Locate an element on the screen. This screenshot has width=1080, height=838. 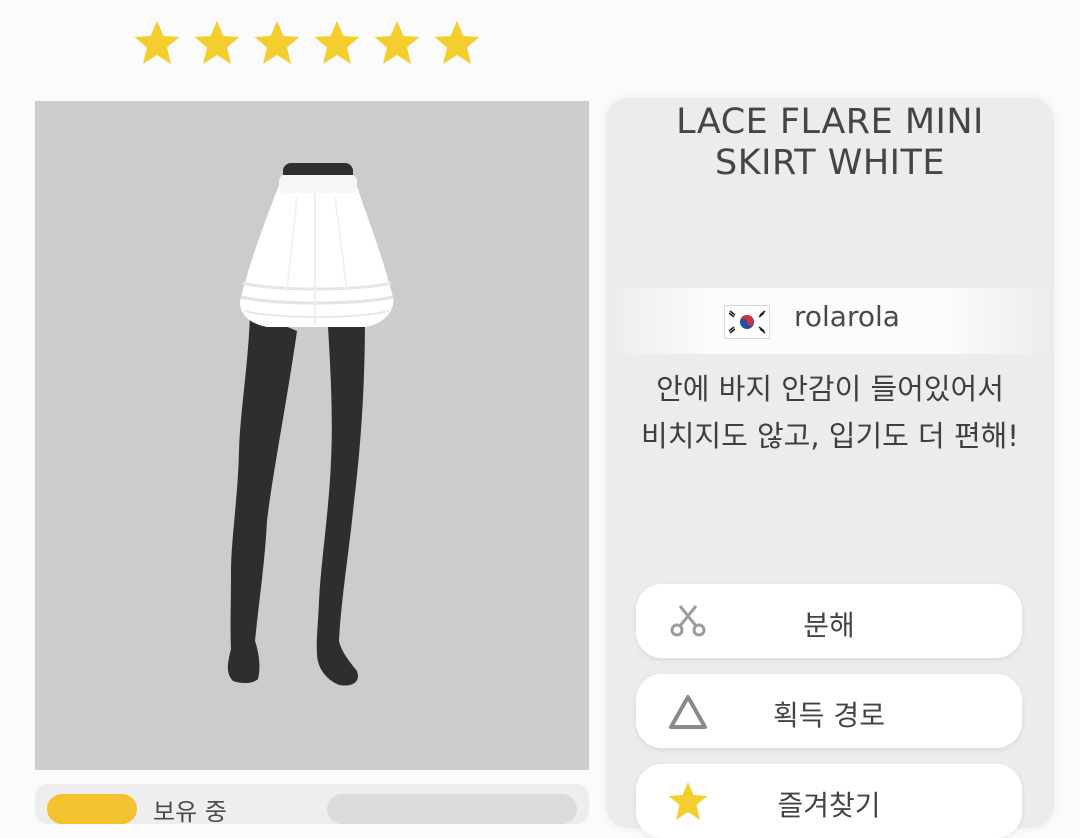
acquire-route-button: 획득 경로 is located at coordinates (829, 711).